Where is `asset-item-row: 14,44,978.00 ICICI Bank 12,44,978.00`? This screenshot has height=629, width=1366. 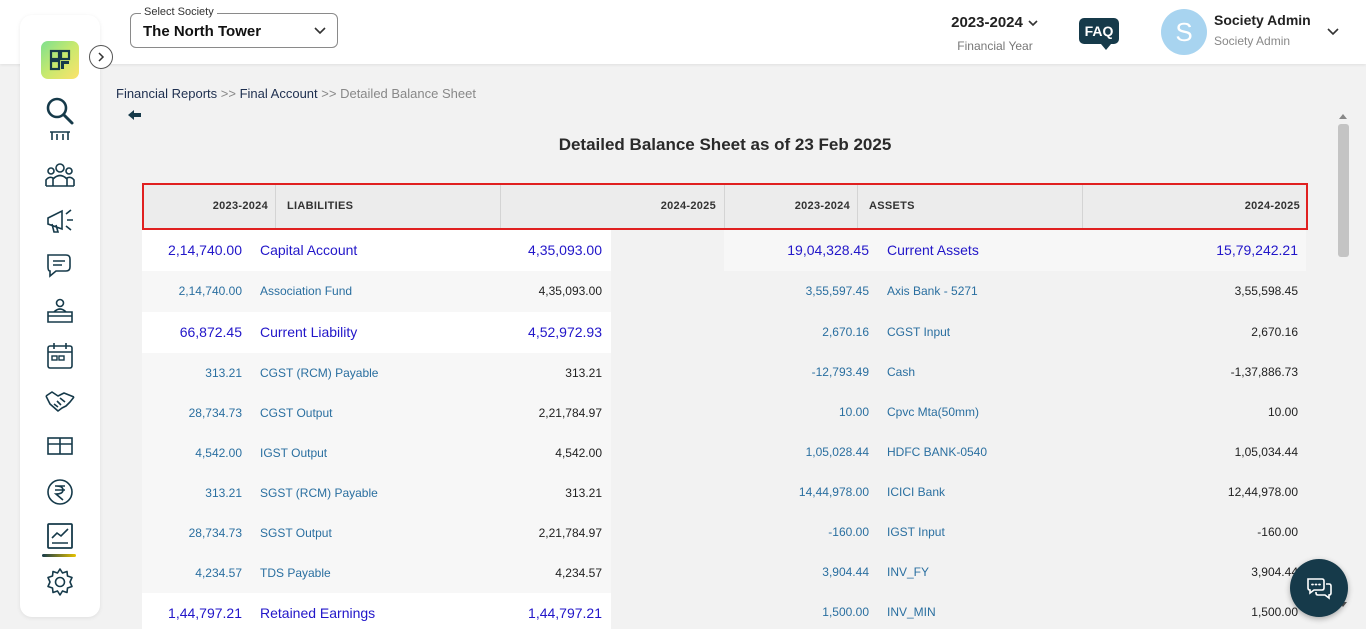 asset-item-row: 14,44,978.00 ICICI Bank 12,44,978.00 is located at coordinates (1015, 492).